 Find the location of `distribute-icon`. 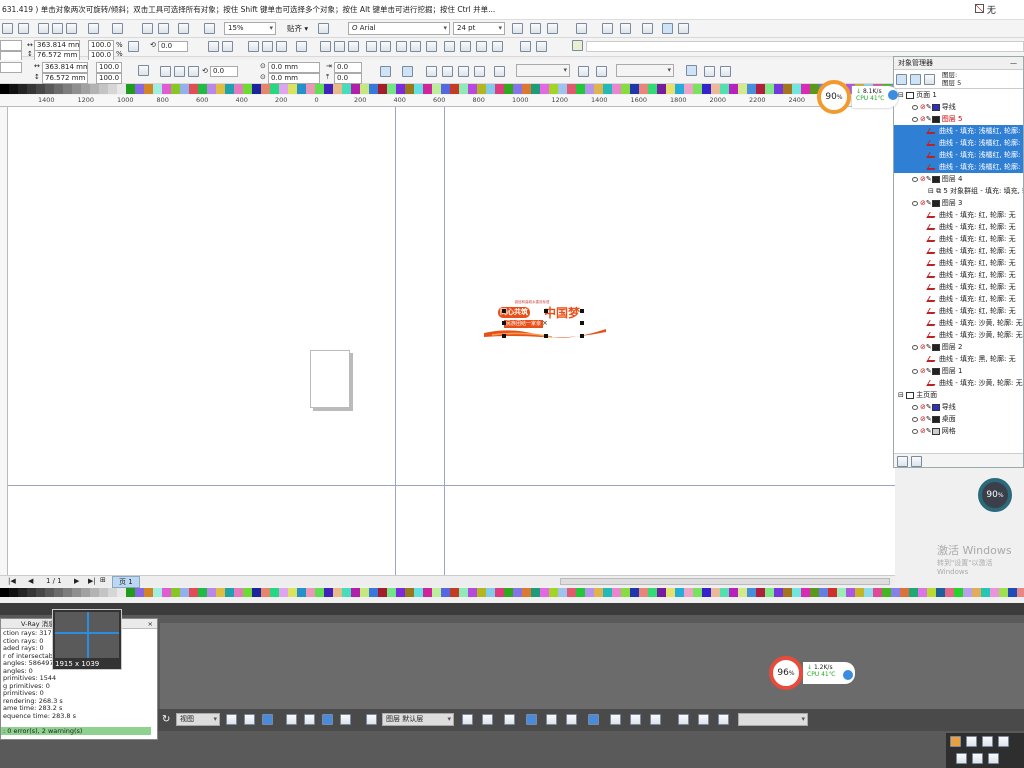

distribute-icon is located at coordinates (301, 46).